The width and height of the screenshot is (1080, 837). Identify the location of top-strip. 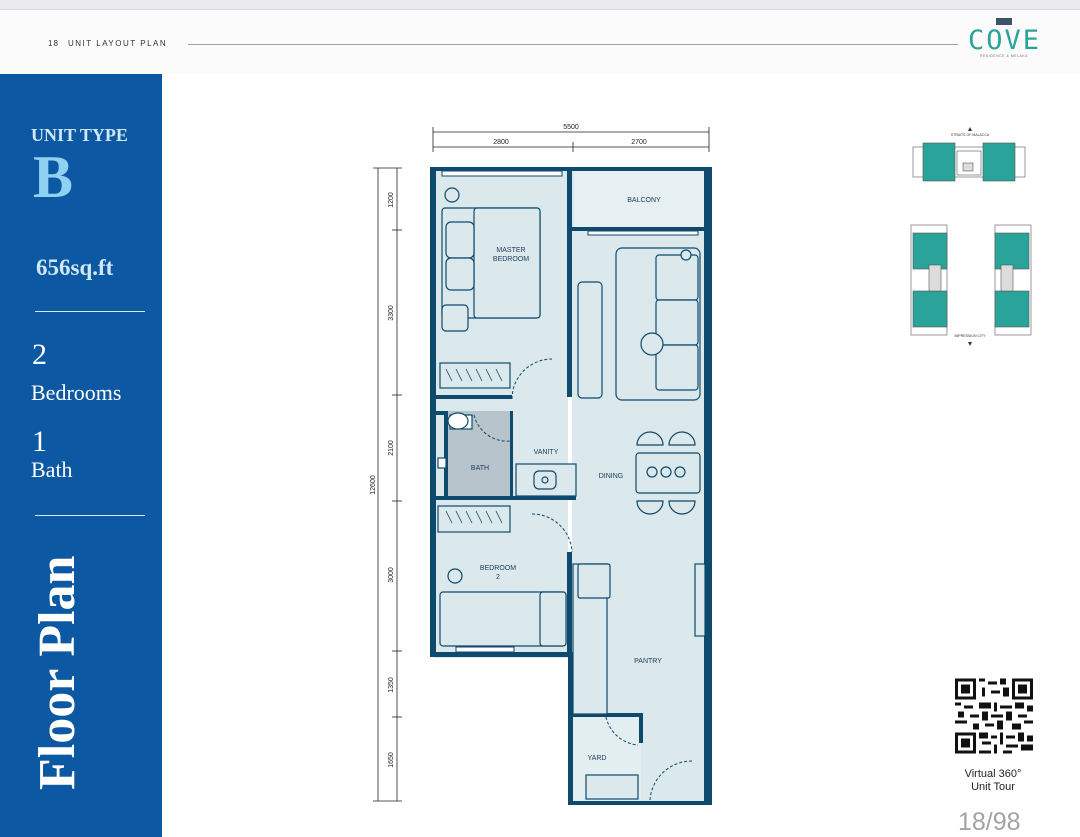
(540, 5).